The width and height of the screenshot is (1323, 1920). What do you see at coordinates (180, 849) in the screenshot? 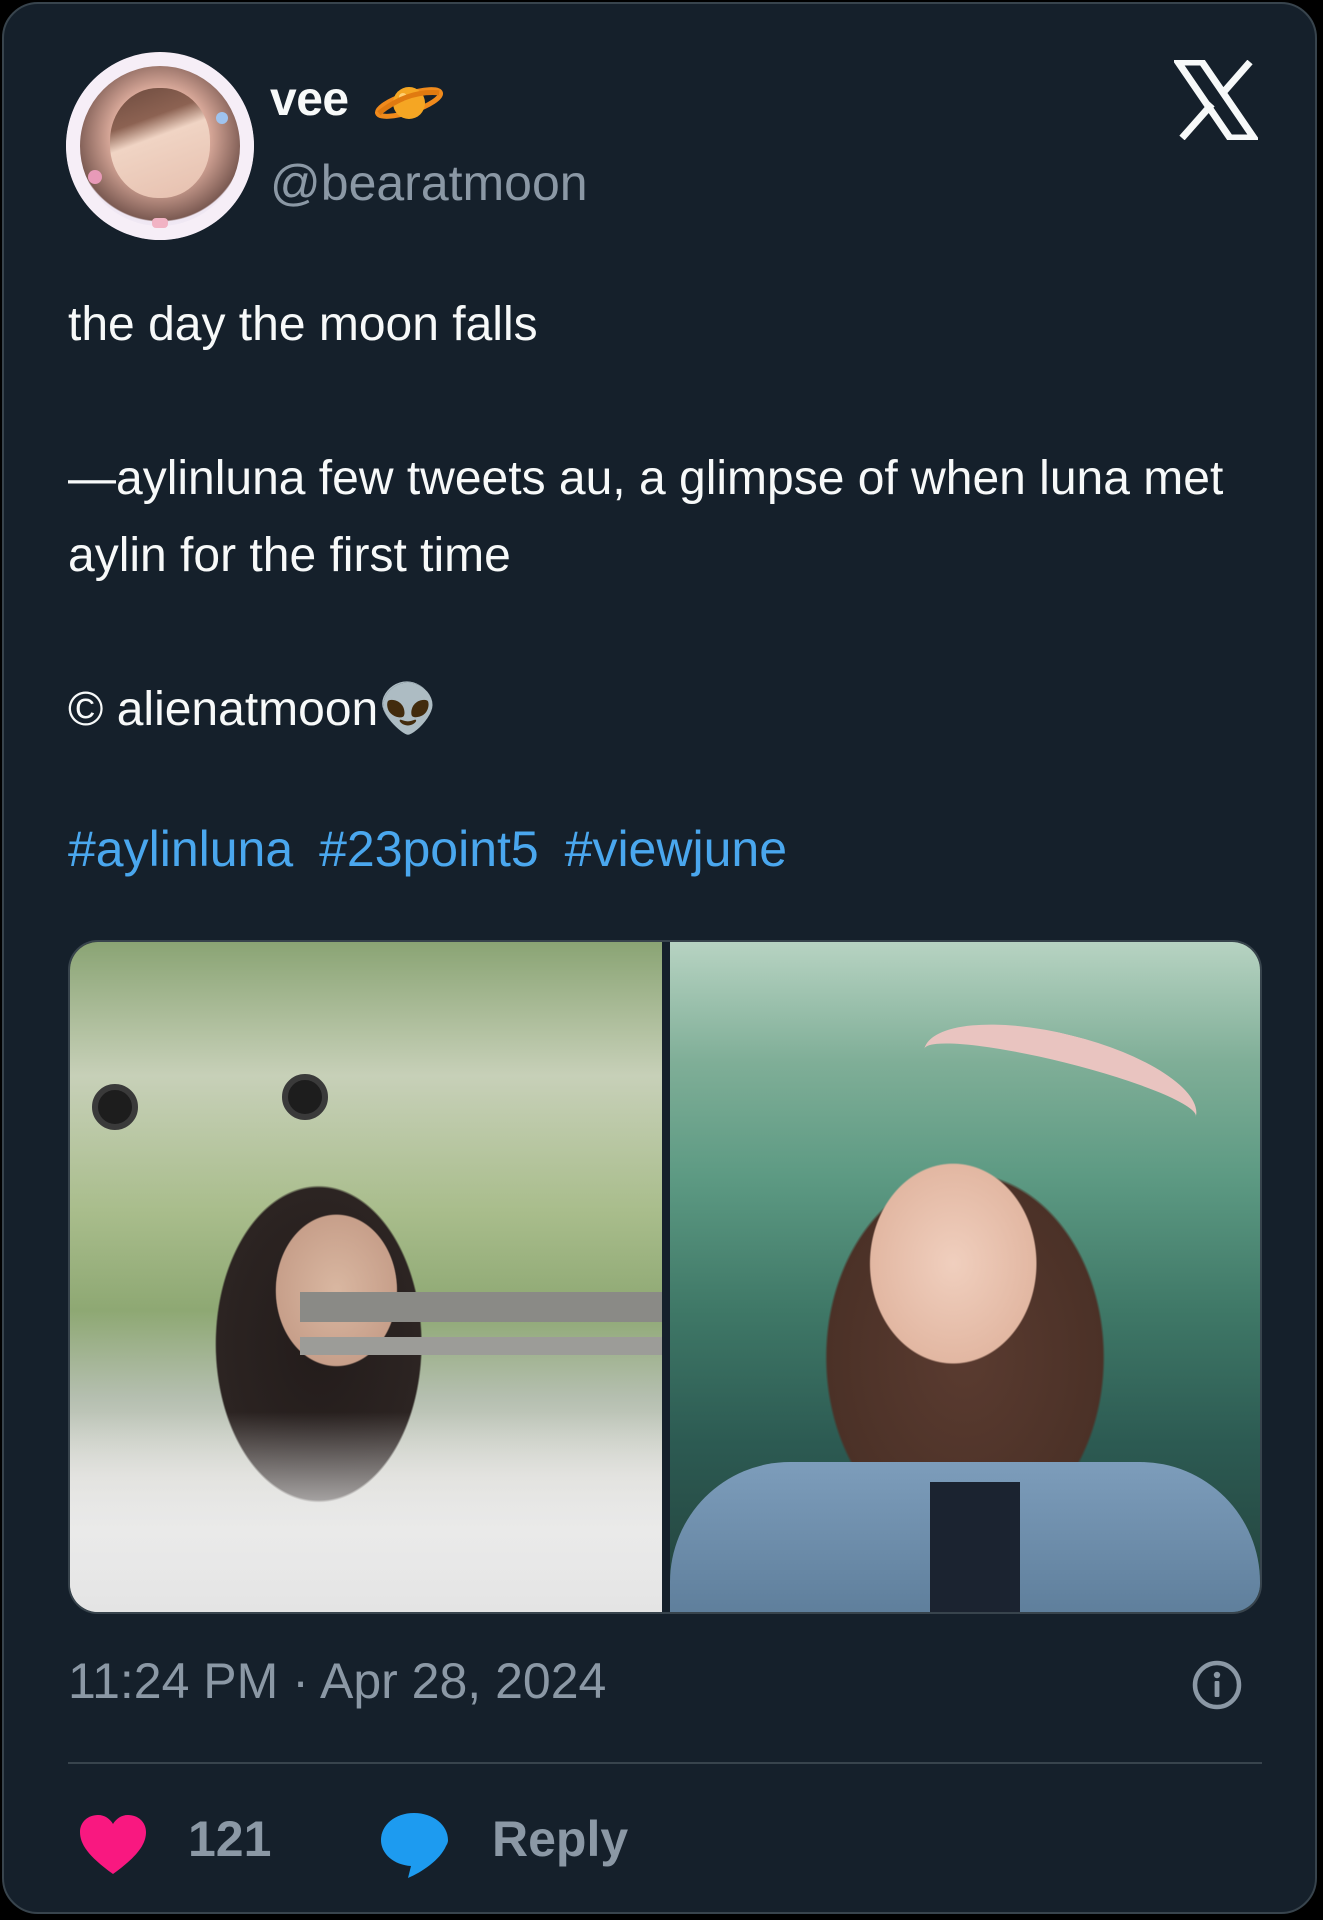
I see `hashtag-link: #aylinluna` at bounding box center [180, 849].